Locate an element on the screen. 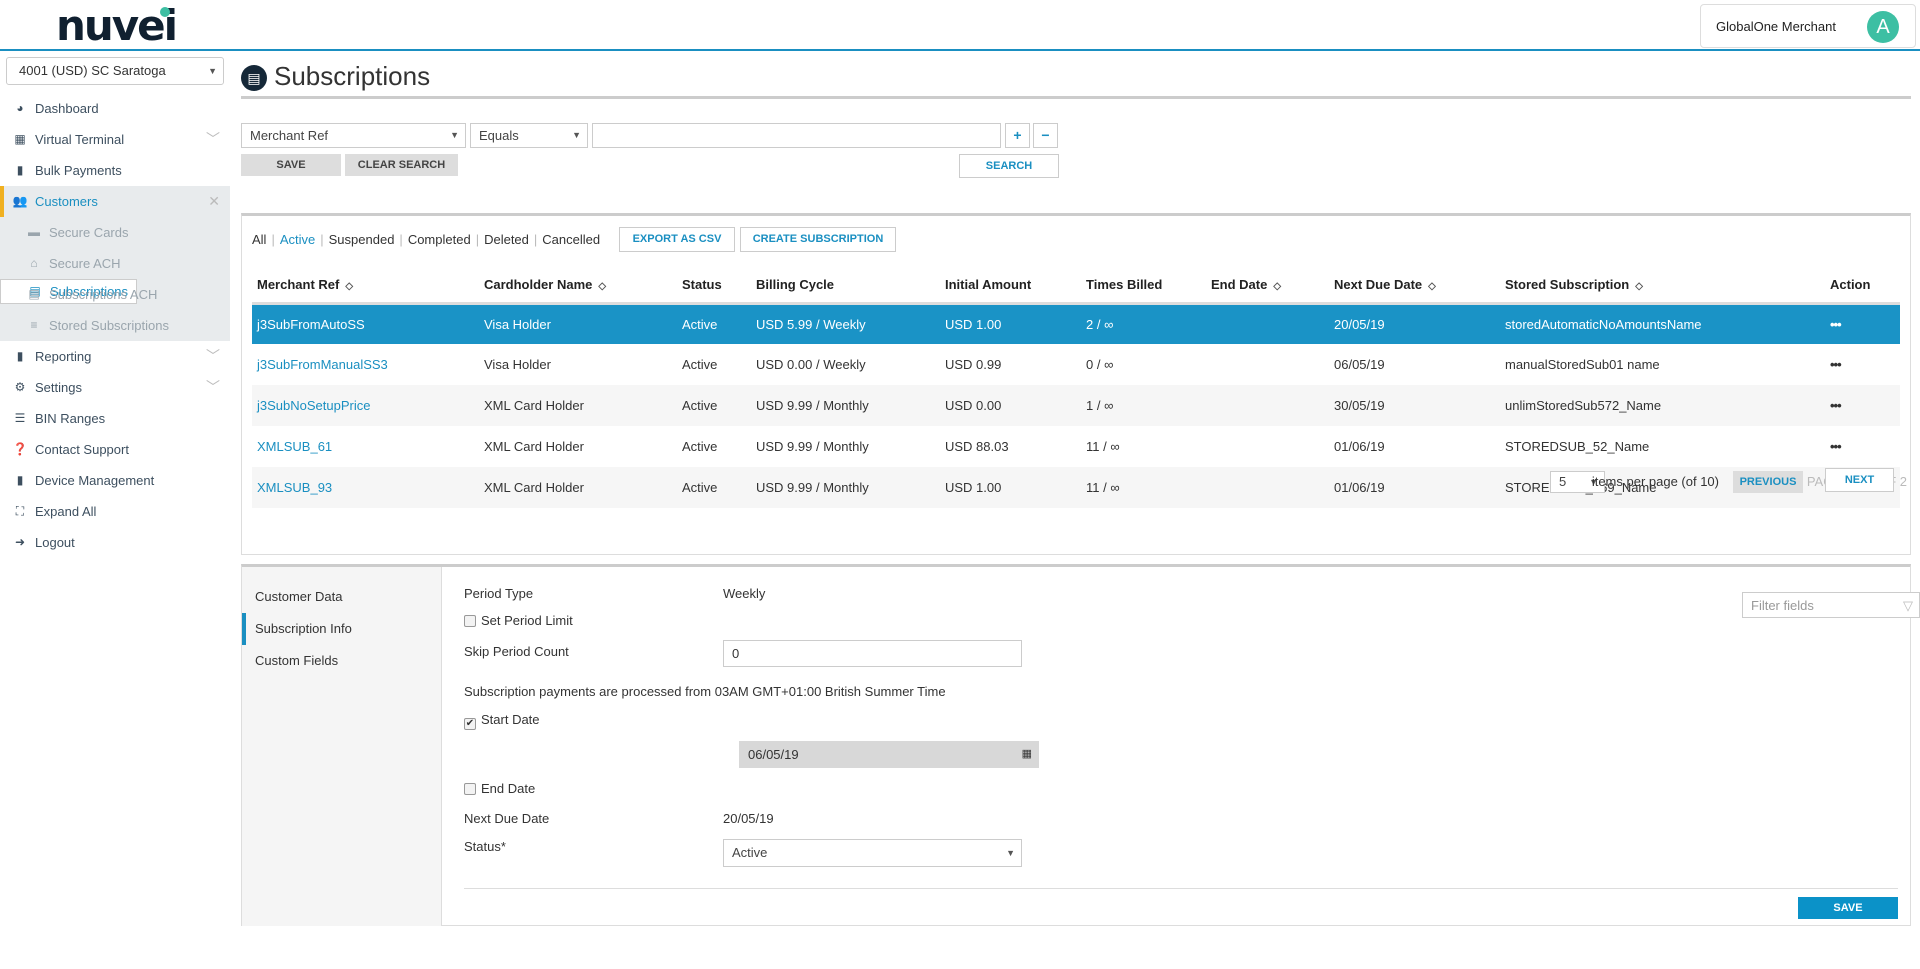 This screenshot has width=1920, height=969. col-stored-subscription: Stored Subscription ◇ is located at coordinates (1662, 286).